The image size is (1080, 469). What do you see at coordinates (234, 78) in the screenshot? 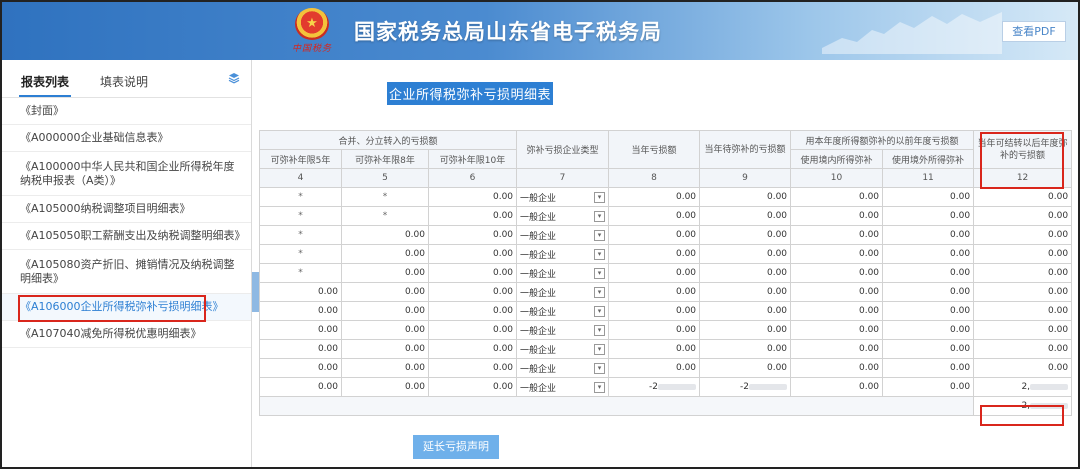
I see `layers-icon` at bounding box center [234, 78].